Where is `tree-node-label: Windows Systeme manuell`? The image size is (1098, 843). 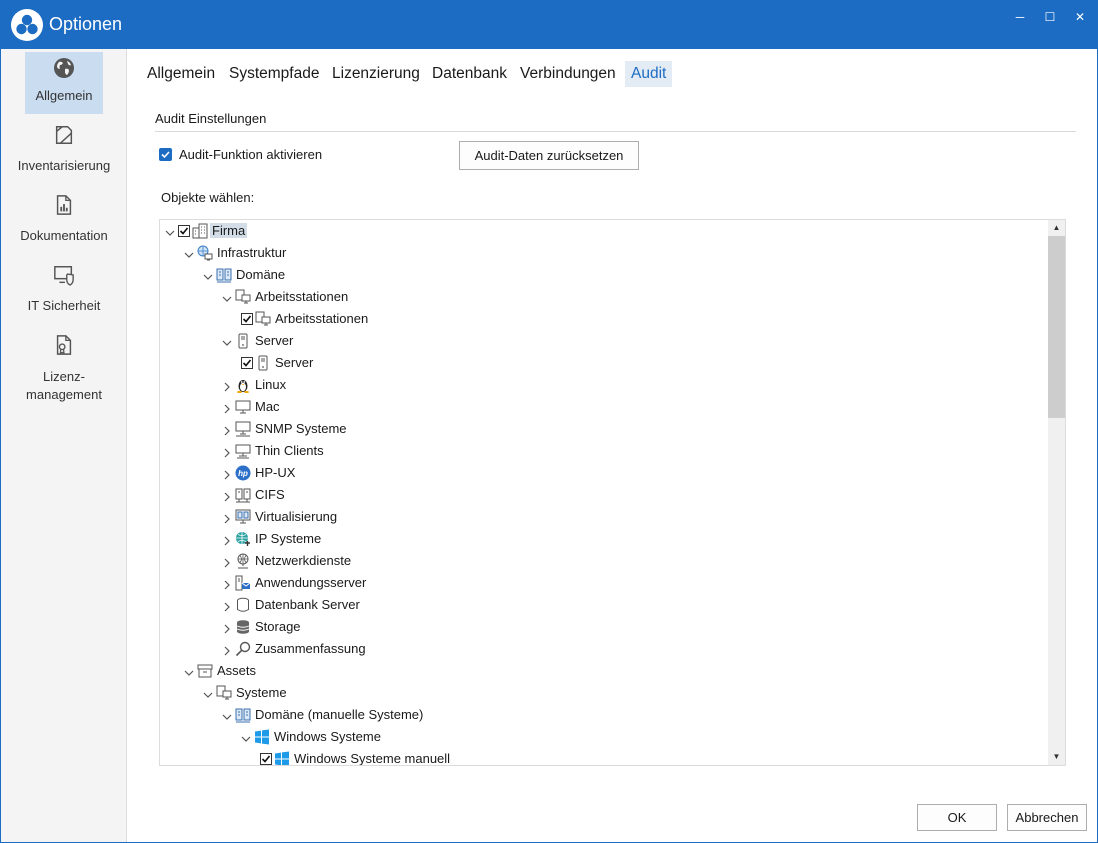 tree-node-label: Windows Systeme manuell is located at coordinates (372, 758).